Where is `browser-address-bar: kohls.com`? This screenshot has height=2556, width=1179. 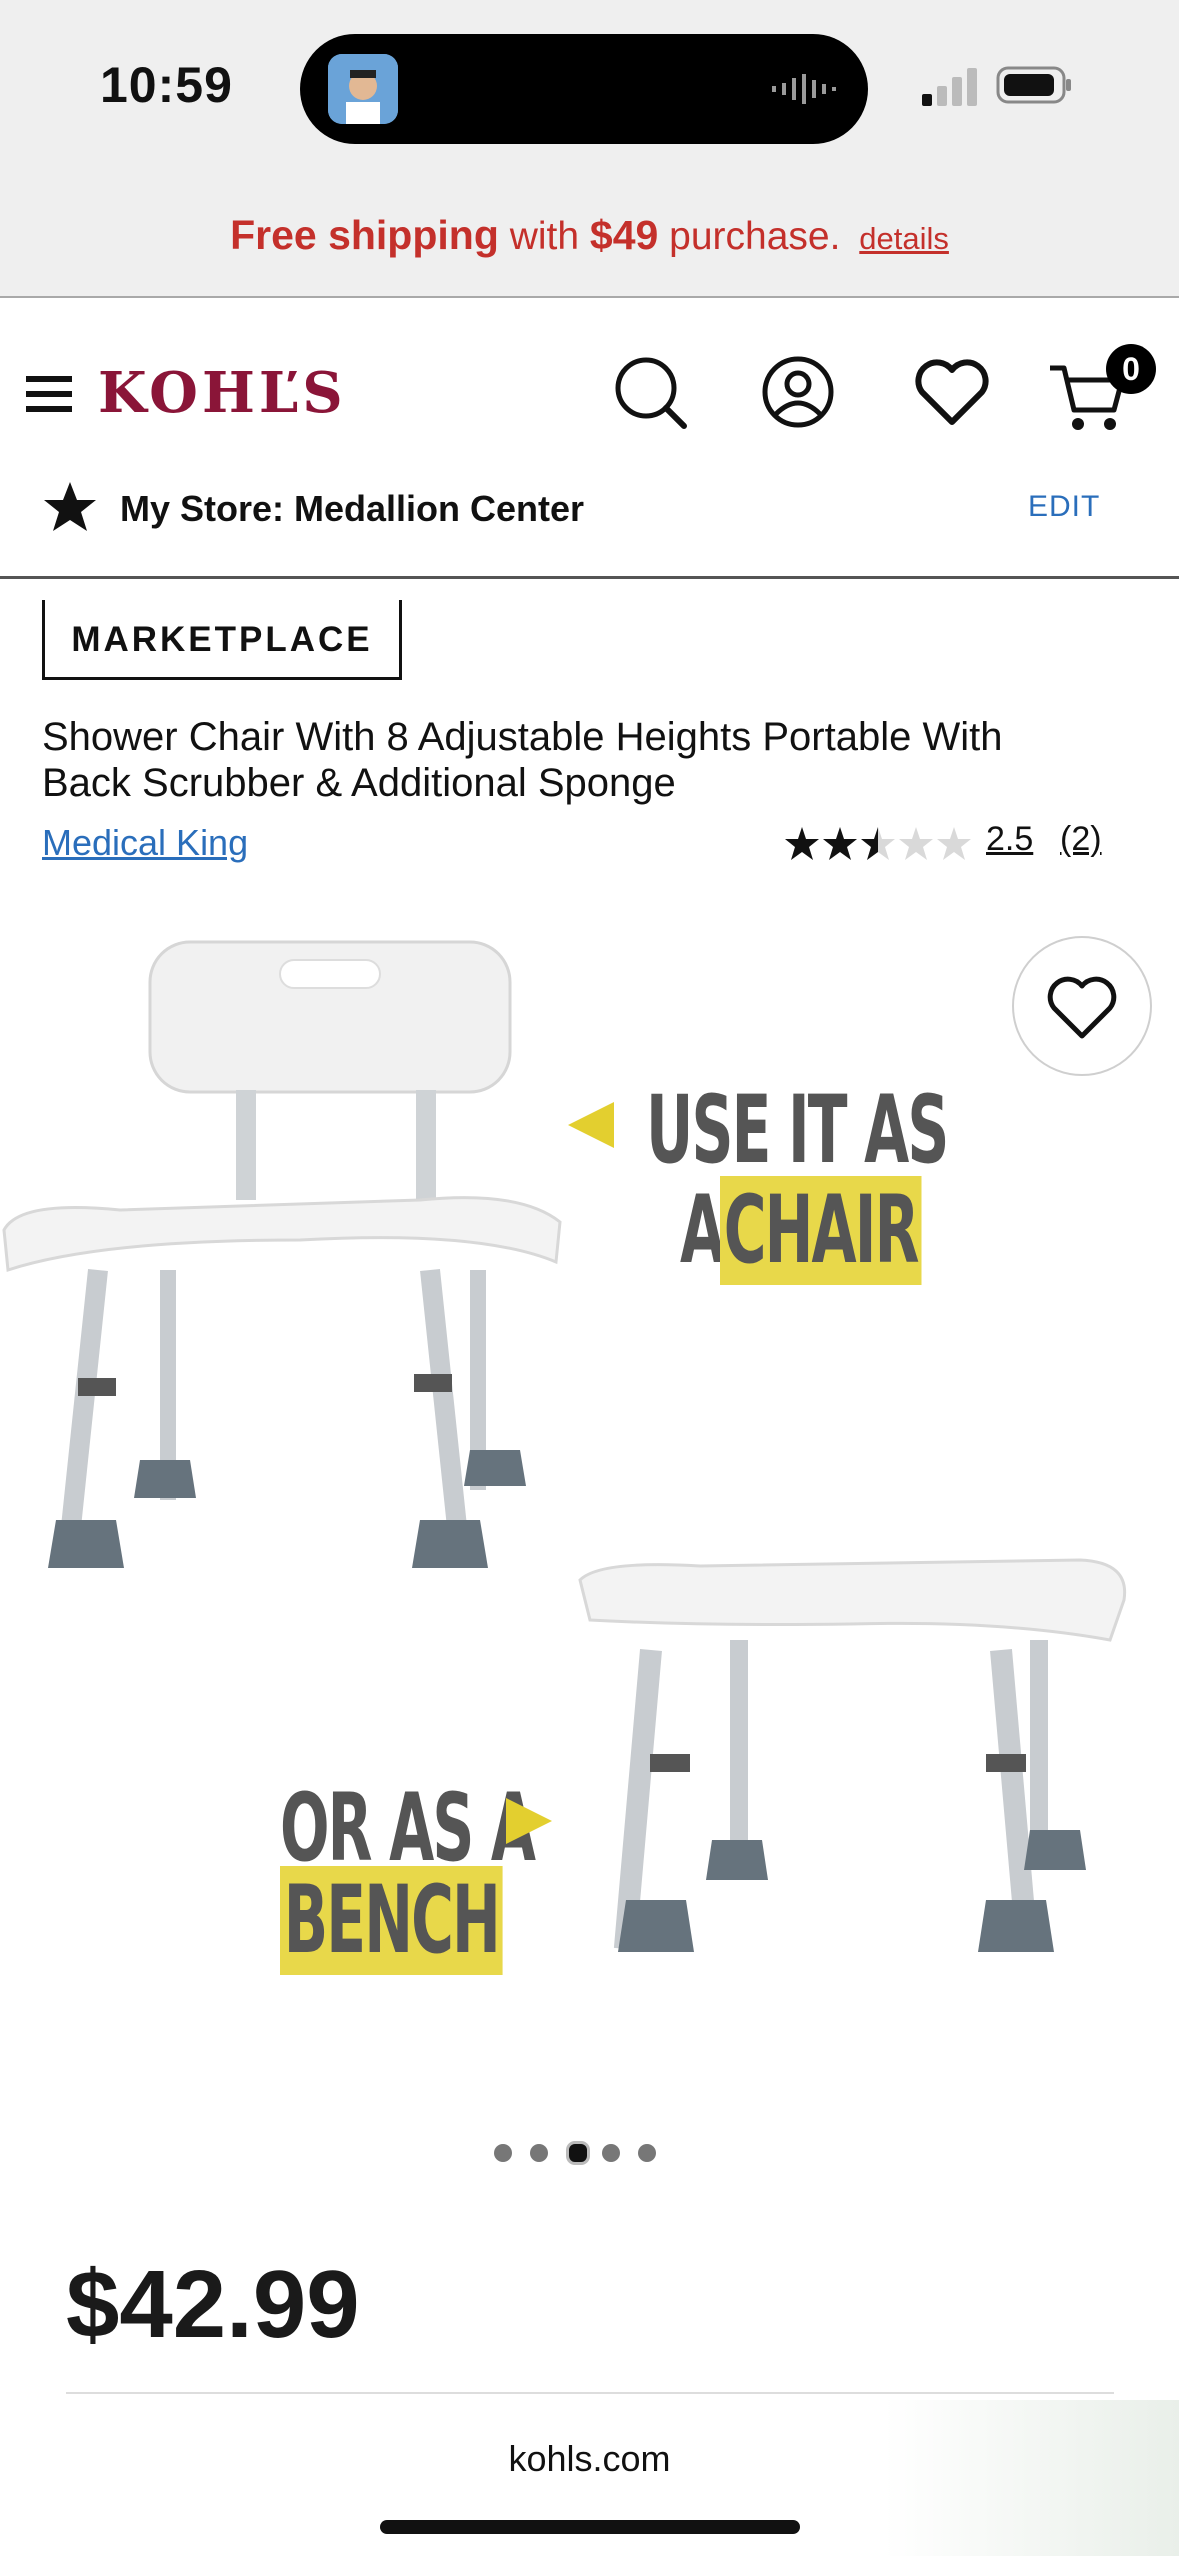
browser-address-bar: kohls.com is located at coordinates (589, 2478).